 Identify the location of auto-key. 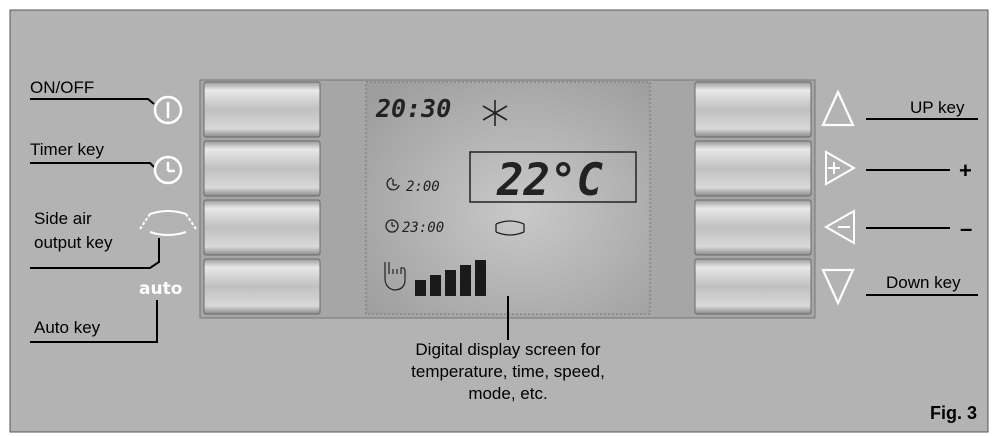
(262, 286).